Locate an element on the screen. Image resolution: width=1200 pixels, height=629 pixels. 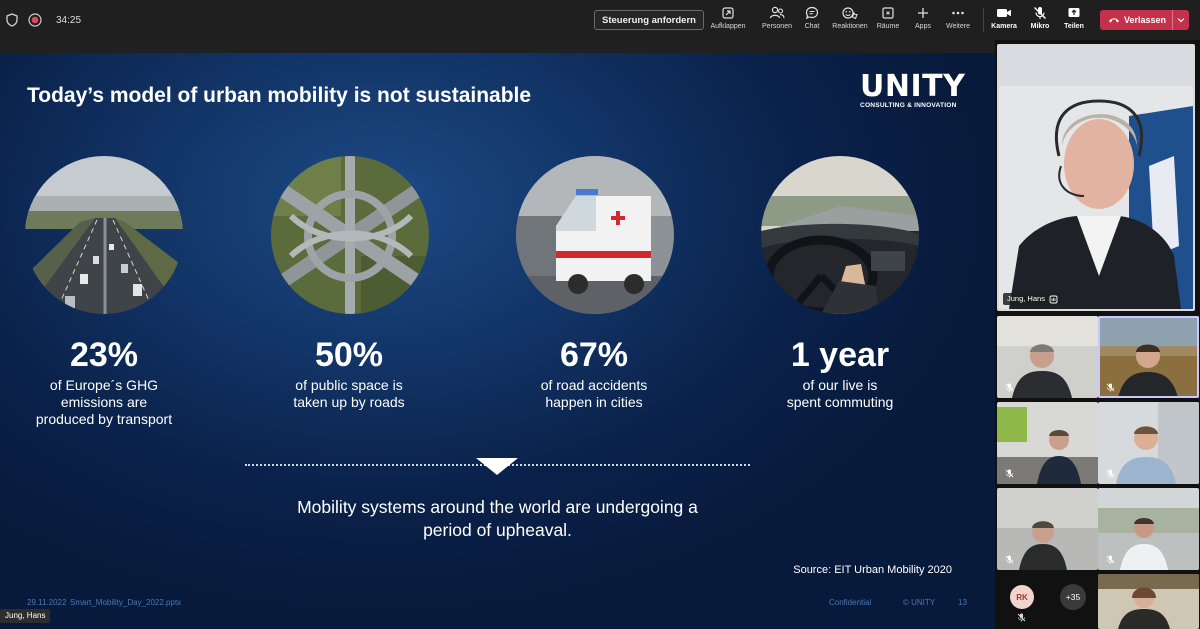
more-icon is located at coordinates (958, 13).